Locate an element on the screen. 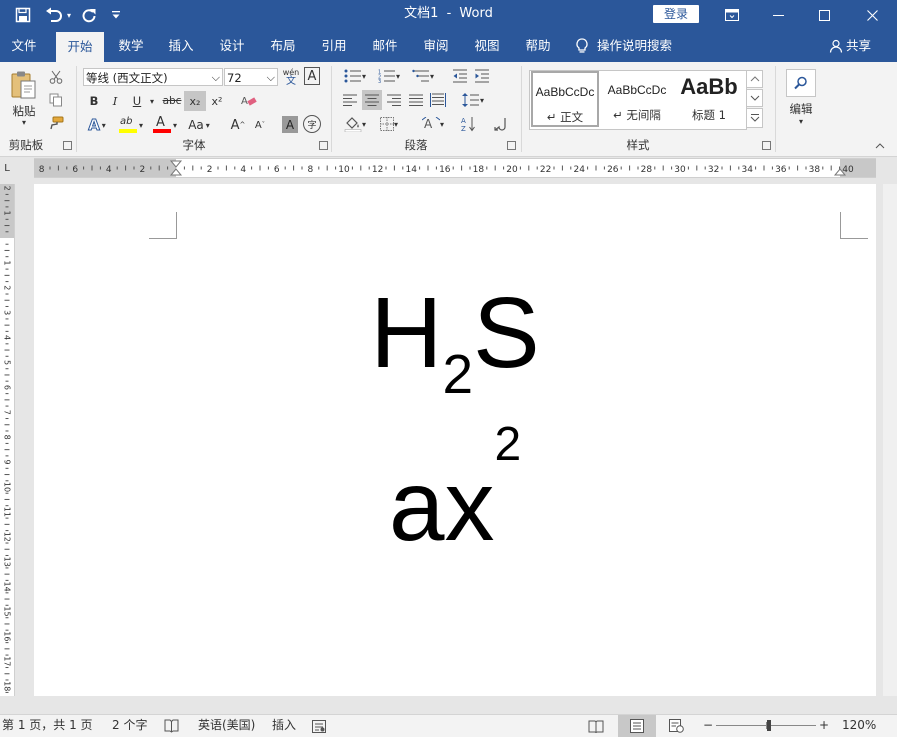 The height and width of the screenshot is (737, 897). style-no-spacing: AaBbCcDc ↵ 无间隔 is located at coordinates (637, 99).